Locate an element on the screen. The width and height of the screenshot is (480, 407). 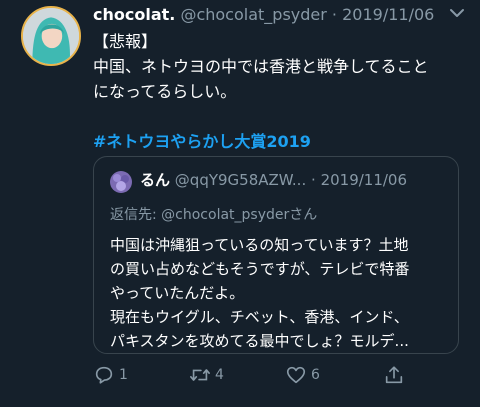
tweet-actions: 1 4 6 is located at coordinates (283, 377).